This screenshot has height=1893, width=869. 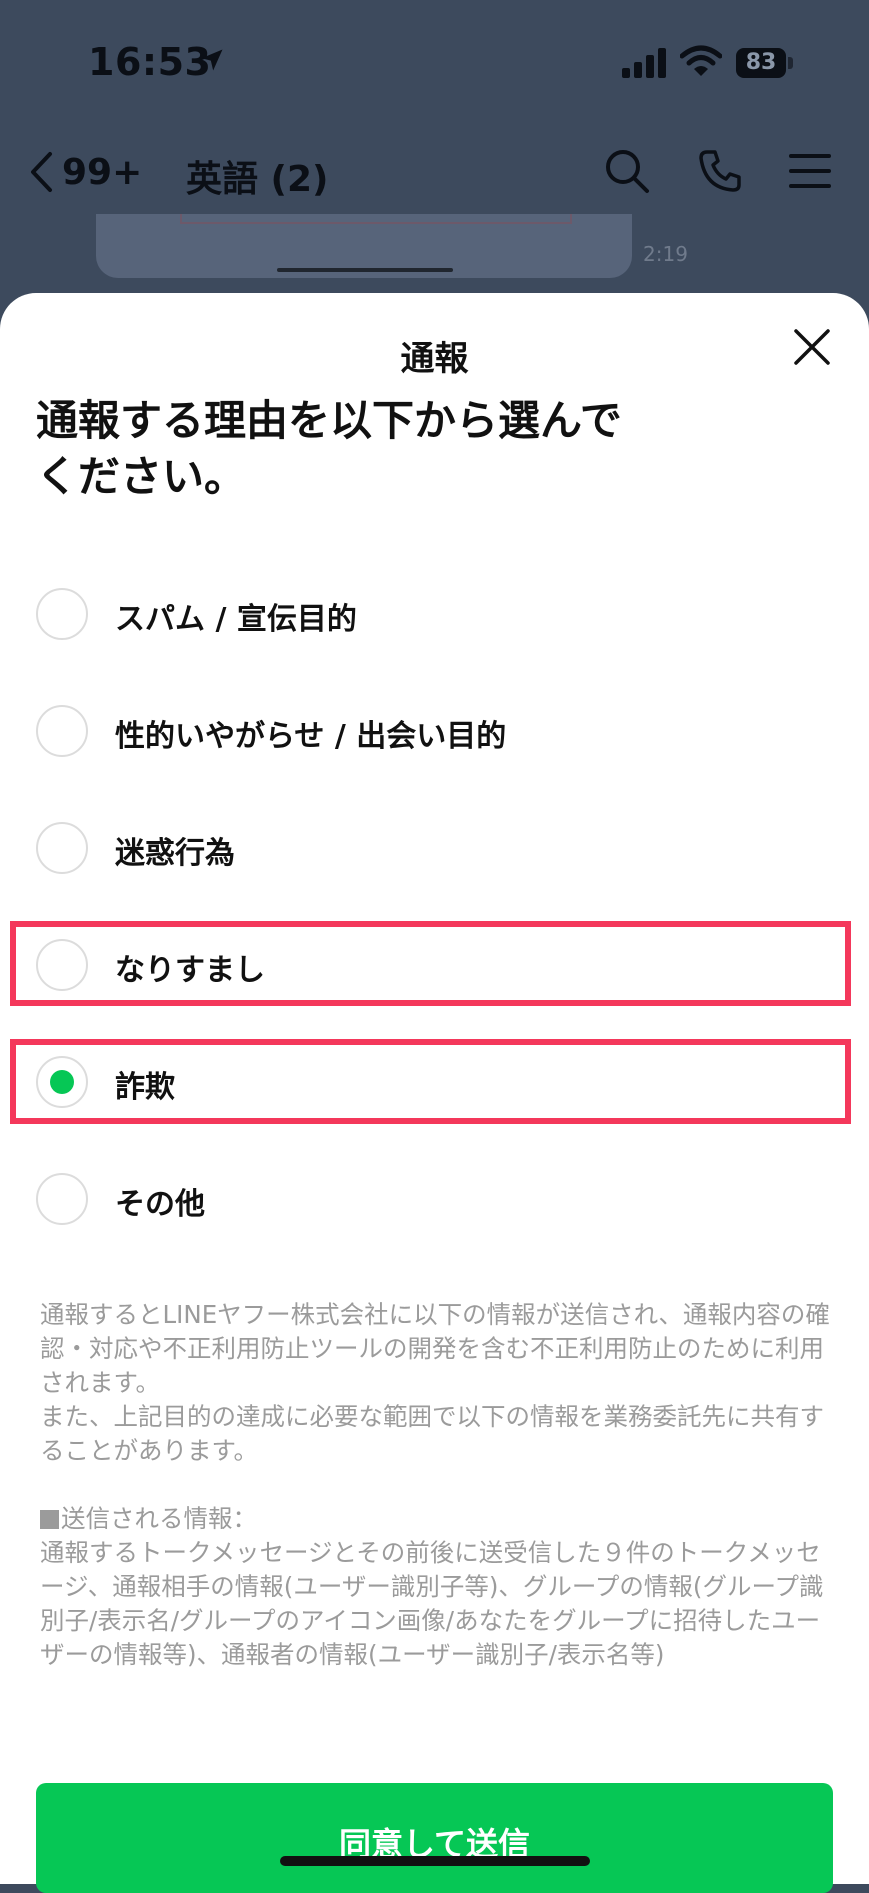 What do you see at coordinates (150, 62) in the screenshot?
I see `status-time: 16:53` at bounding box center [150, 62].